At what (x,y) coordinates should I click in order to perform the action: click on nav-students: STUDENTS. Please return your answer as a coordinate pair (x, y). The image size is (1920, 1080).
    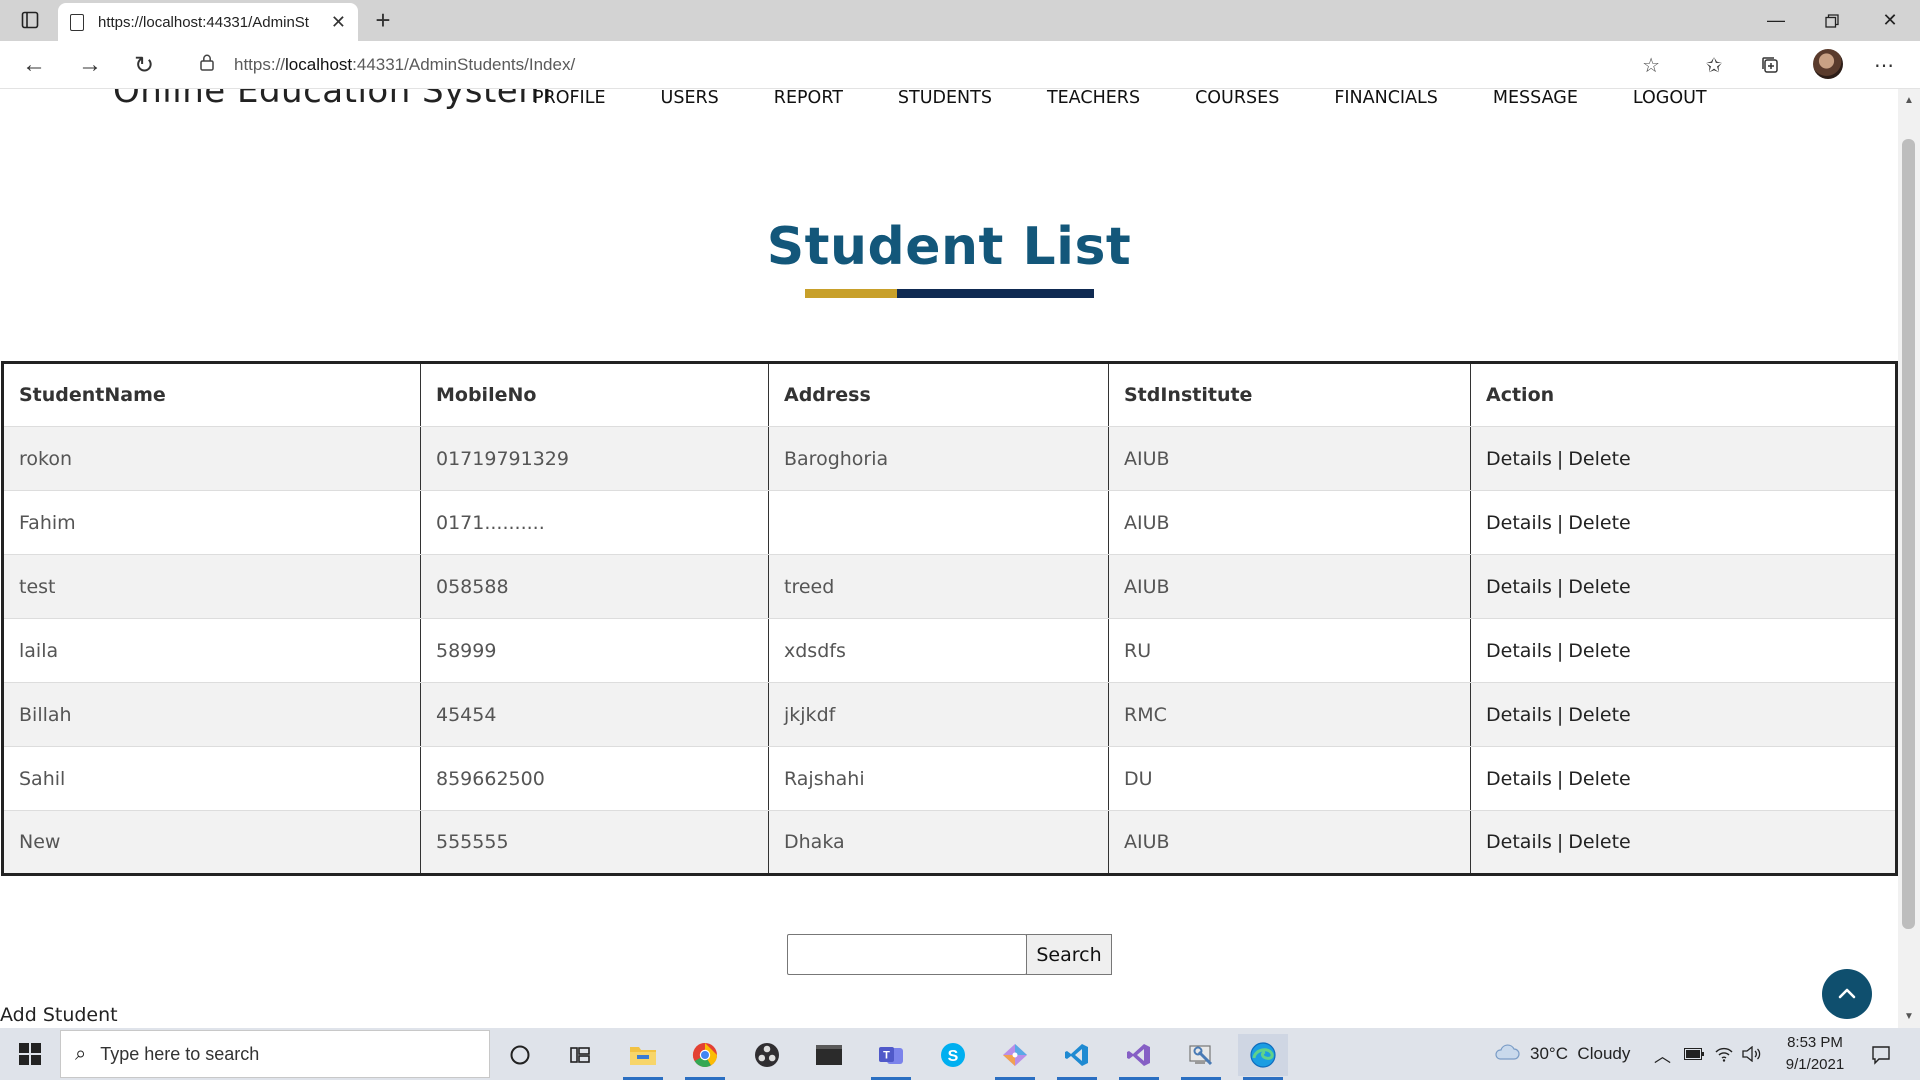
    Looking at the image, I should click on (945, 104).